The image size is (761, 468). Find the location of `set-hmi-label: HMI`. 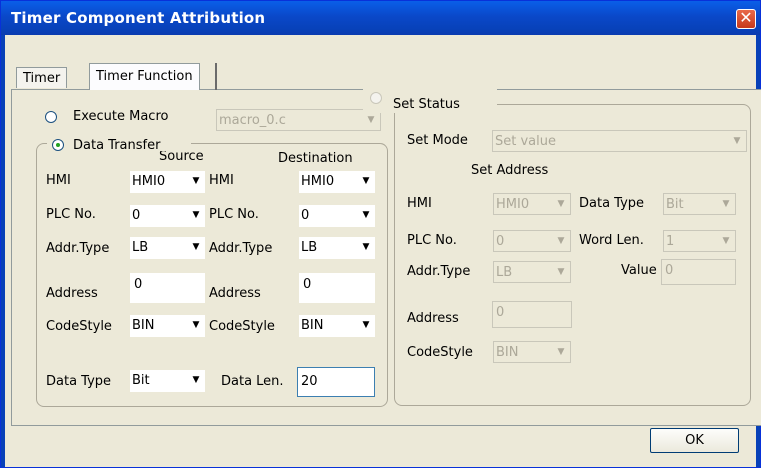

set-hmi-label: HMI is located at coordinates (419, 203).